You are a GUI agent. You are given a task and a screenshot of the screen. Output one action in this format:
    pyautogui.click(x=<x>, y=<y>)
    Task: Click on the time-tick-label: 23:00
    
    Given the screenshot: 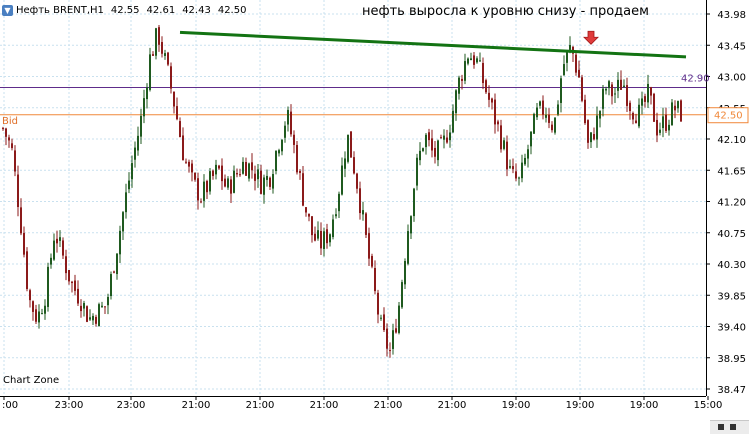 What is the action you would take?
    pyautogui.click(x=131, y=405)
    